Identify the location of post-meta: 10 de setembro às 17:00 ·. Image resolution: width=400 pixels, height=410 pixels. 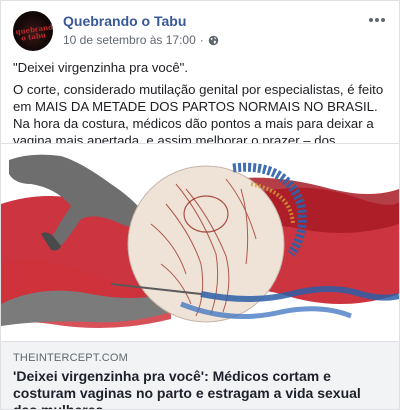
(141, 40).